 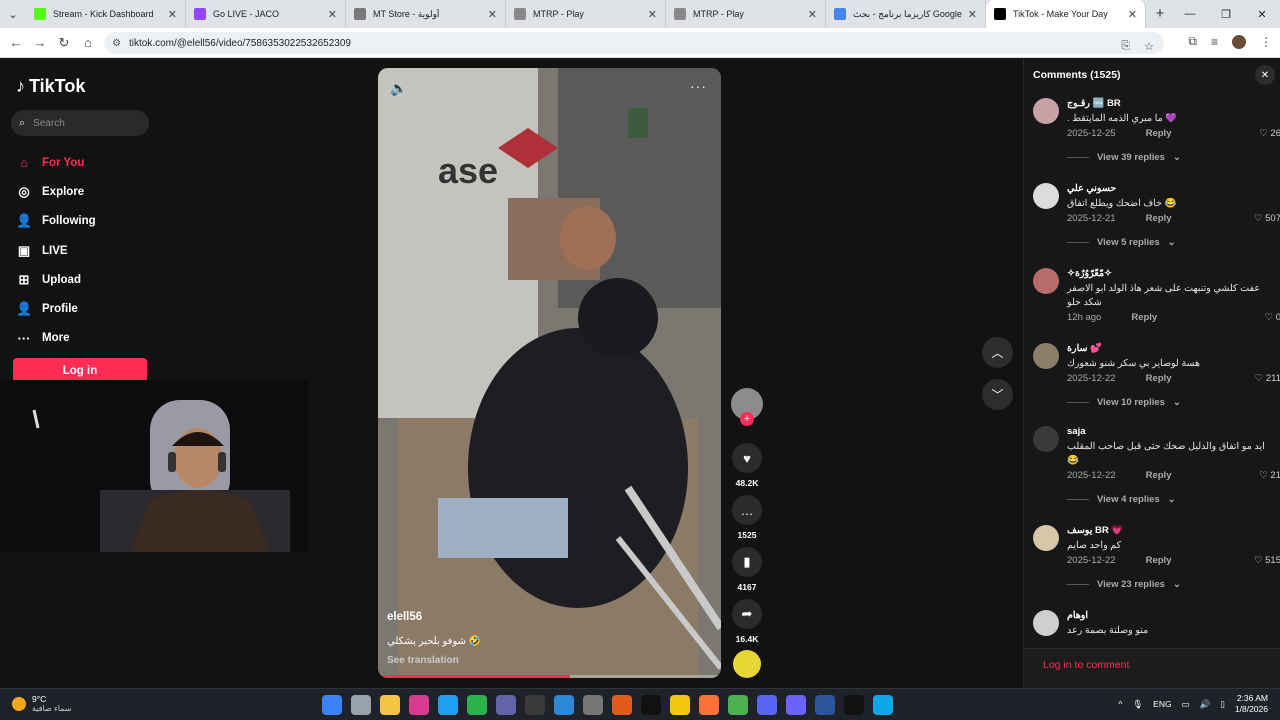 What do you see at coordinates (1066, 14) in the screenshot?
I see `browser-tab: TikTok - Make Your Day ✕` at bounding box center [1066, 14].